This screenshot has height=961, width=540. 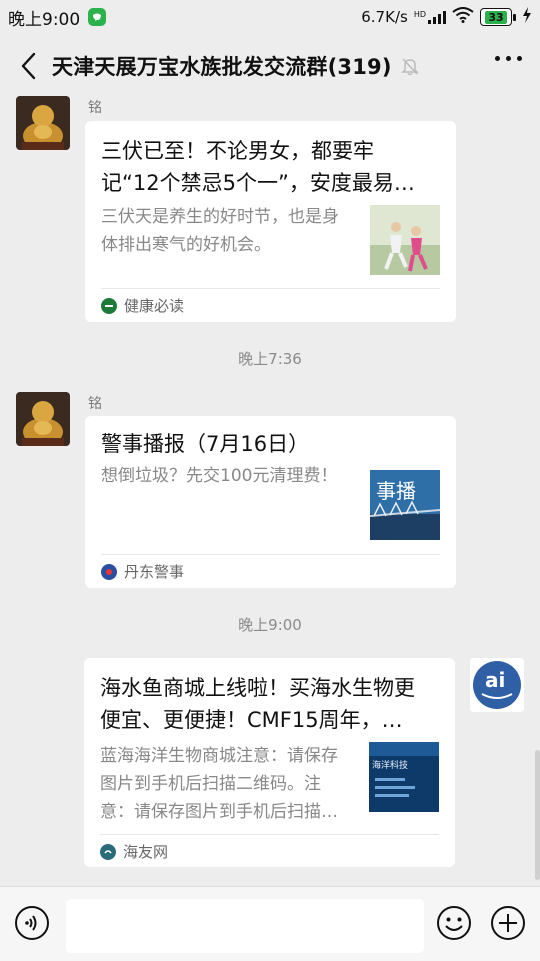 I want to click on network-type: HD, so click(x=419, y=14).